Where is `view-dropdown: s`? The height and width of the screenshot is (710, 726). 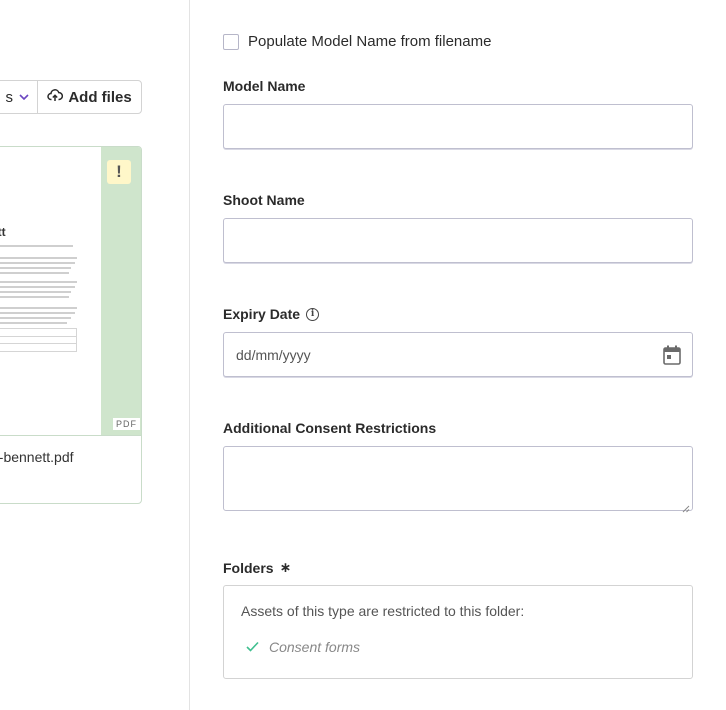 view-dropdown: s is located at coordinates (19, 97).